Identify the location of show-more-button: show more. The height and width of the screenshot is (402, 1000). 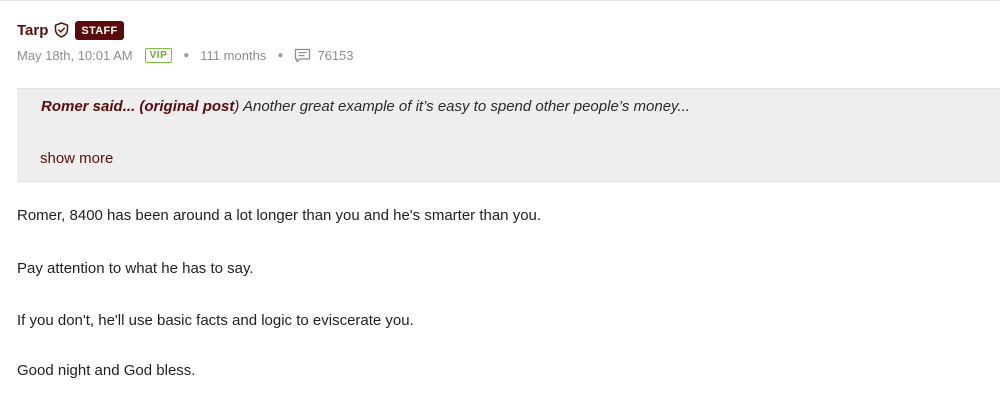
(76, 158).